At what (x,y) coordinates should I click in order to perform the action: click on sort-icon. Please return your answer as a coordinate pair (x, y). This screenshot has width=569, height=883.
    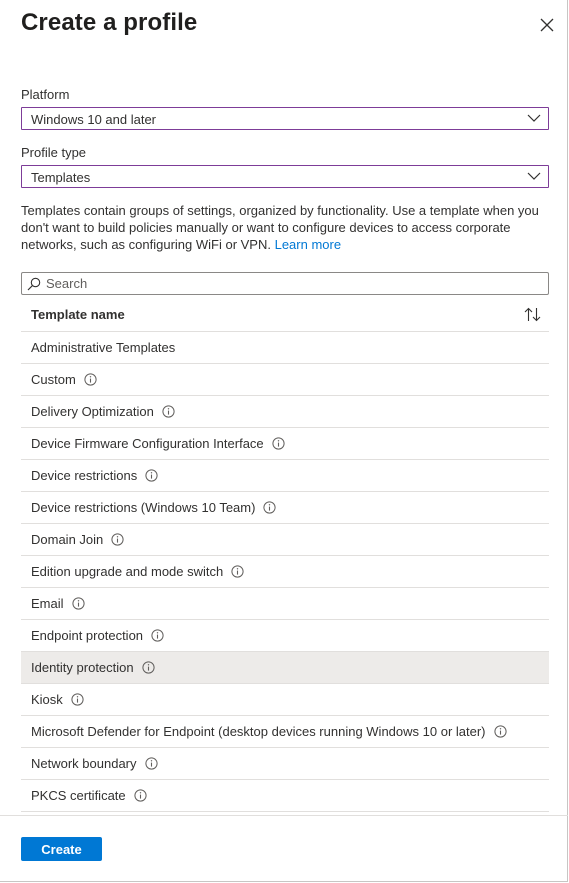
    Looking at the image, I should click on (532, 314).